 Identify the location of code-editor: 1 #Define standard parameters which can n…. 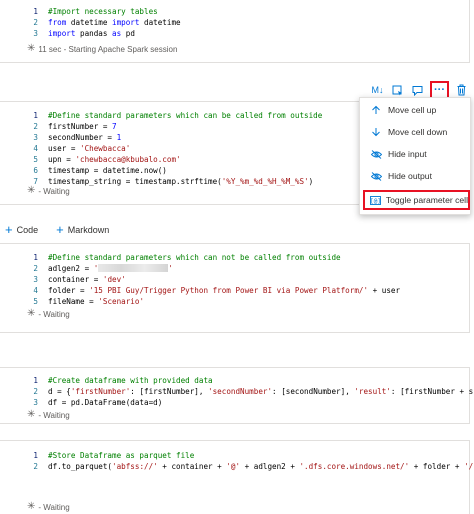
(235, 281).